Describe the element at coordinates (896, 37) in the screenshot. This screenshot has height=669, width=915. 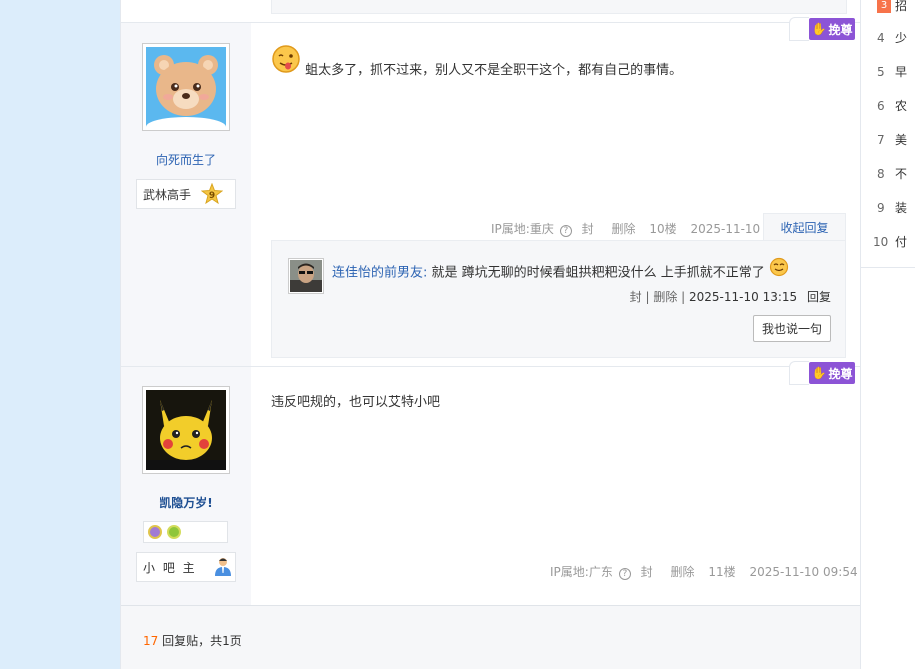
I see `hot-topic-item: 4少` at that location.